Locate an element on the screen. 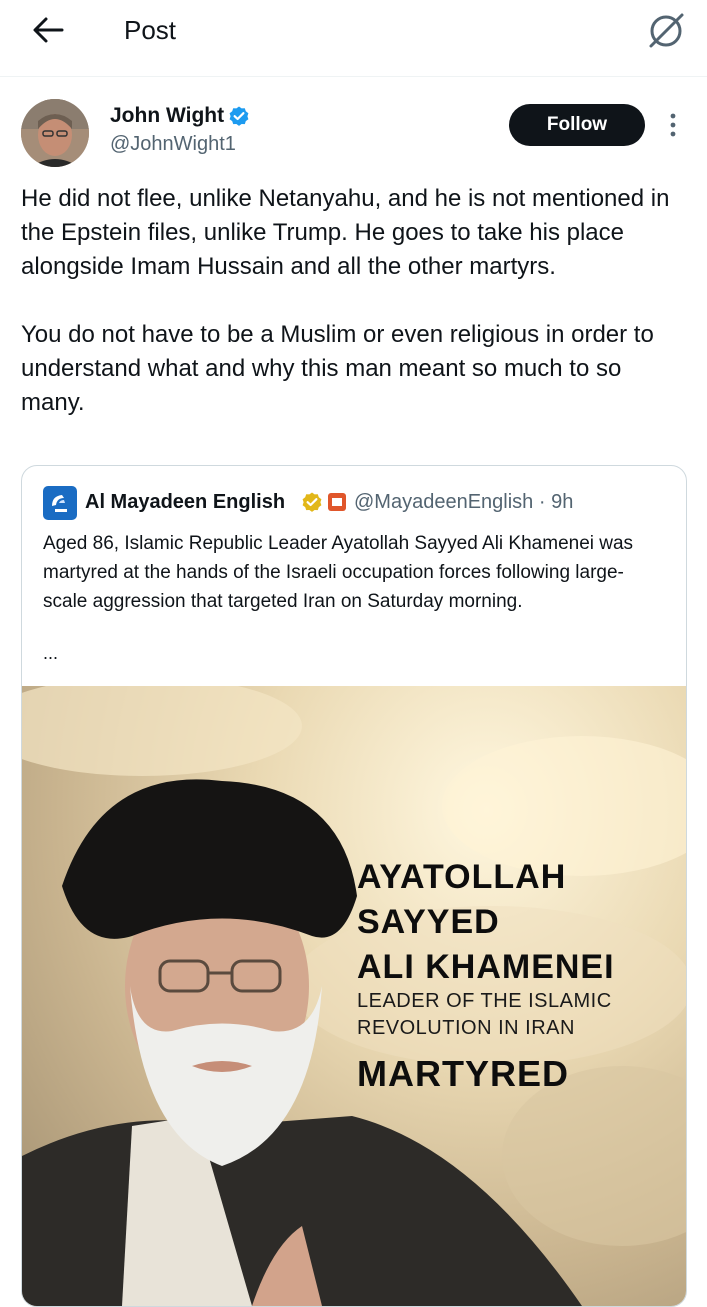 The height and width of the screenshot is (1307, 707). quoted-author-name: Al Mayadeen English is located at coordinates (185, 502).